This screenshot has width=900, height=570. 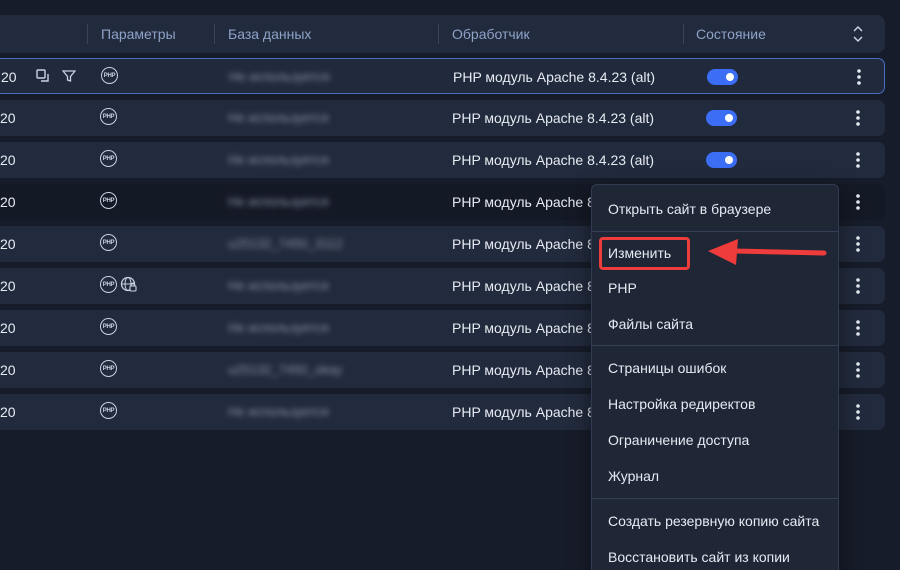 I want to click on row-actions, so click(x=56, y=76).